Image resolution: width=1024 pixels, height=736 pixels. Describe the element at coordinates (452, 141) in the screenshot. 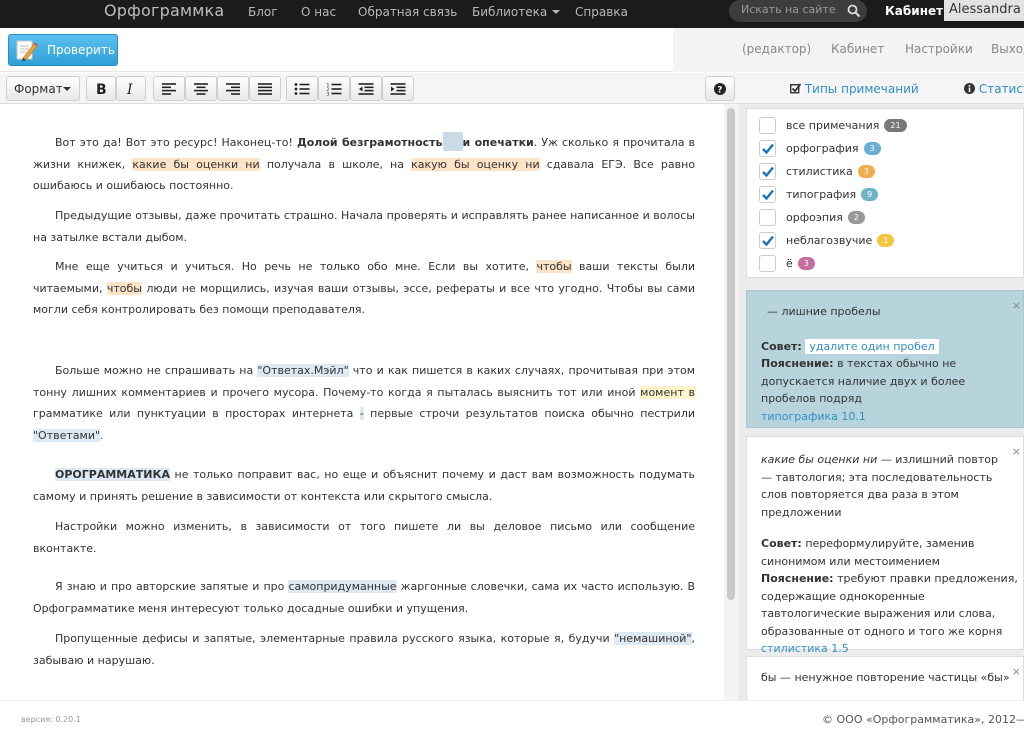

I see `extra-space-marker` at that location.